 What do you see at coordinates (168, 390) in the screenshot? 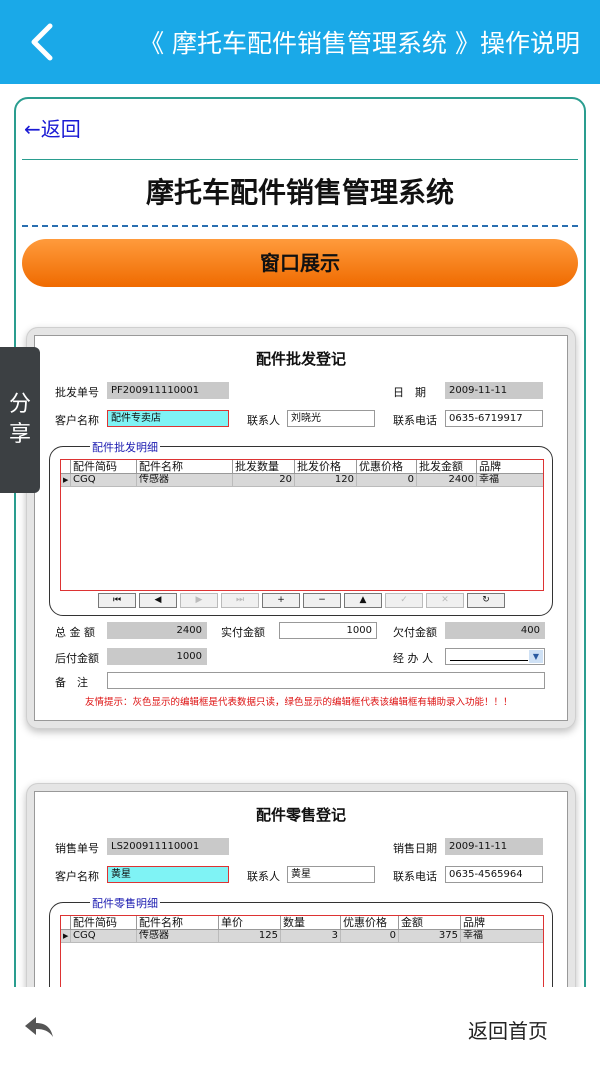
I see `order-no-field: PF200911110001` at bounding box center [168, 390].